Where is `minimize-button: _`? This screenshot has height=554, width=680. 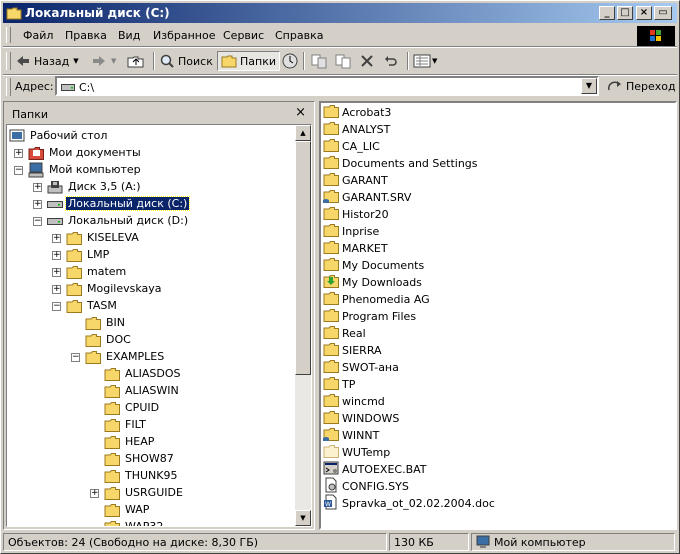
minimize-button: _ is located at coordinates (607, 13).